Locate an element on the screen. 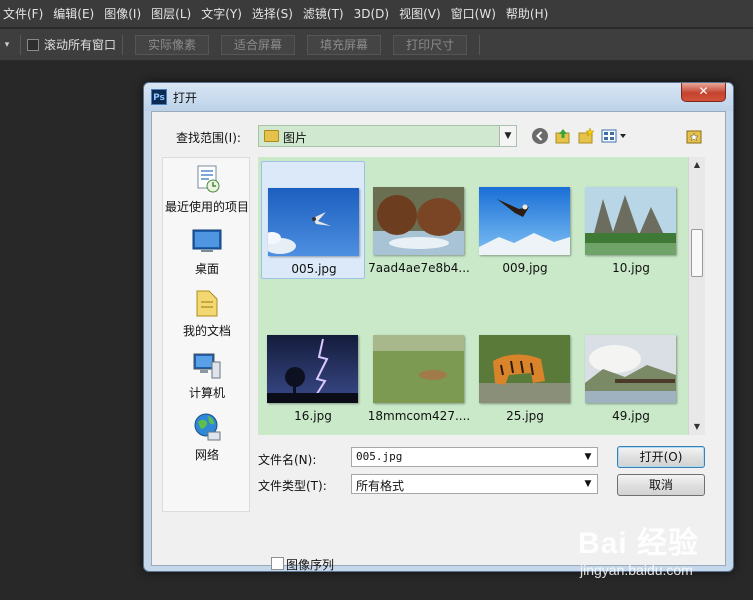  place-recent: 最近使用的项目 is located at coordinates (207, 189).